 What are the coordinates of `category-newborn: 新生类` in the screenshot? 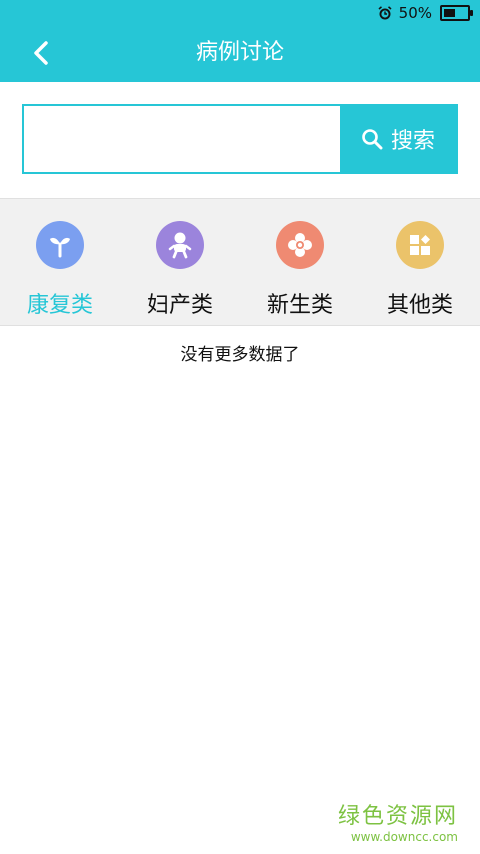 It's located at (300, 262).